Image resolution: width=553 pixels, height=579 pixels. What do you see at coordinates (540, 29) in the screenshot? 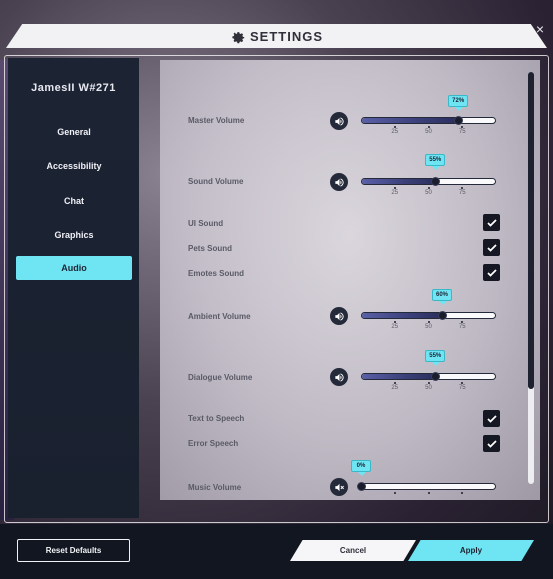
I see `close-icon: ×` at bounding box center [540, 29].